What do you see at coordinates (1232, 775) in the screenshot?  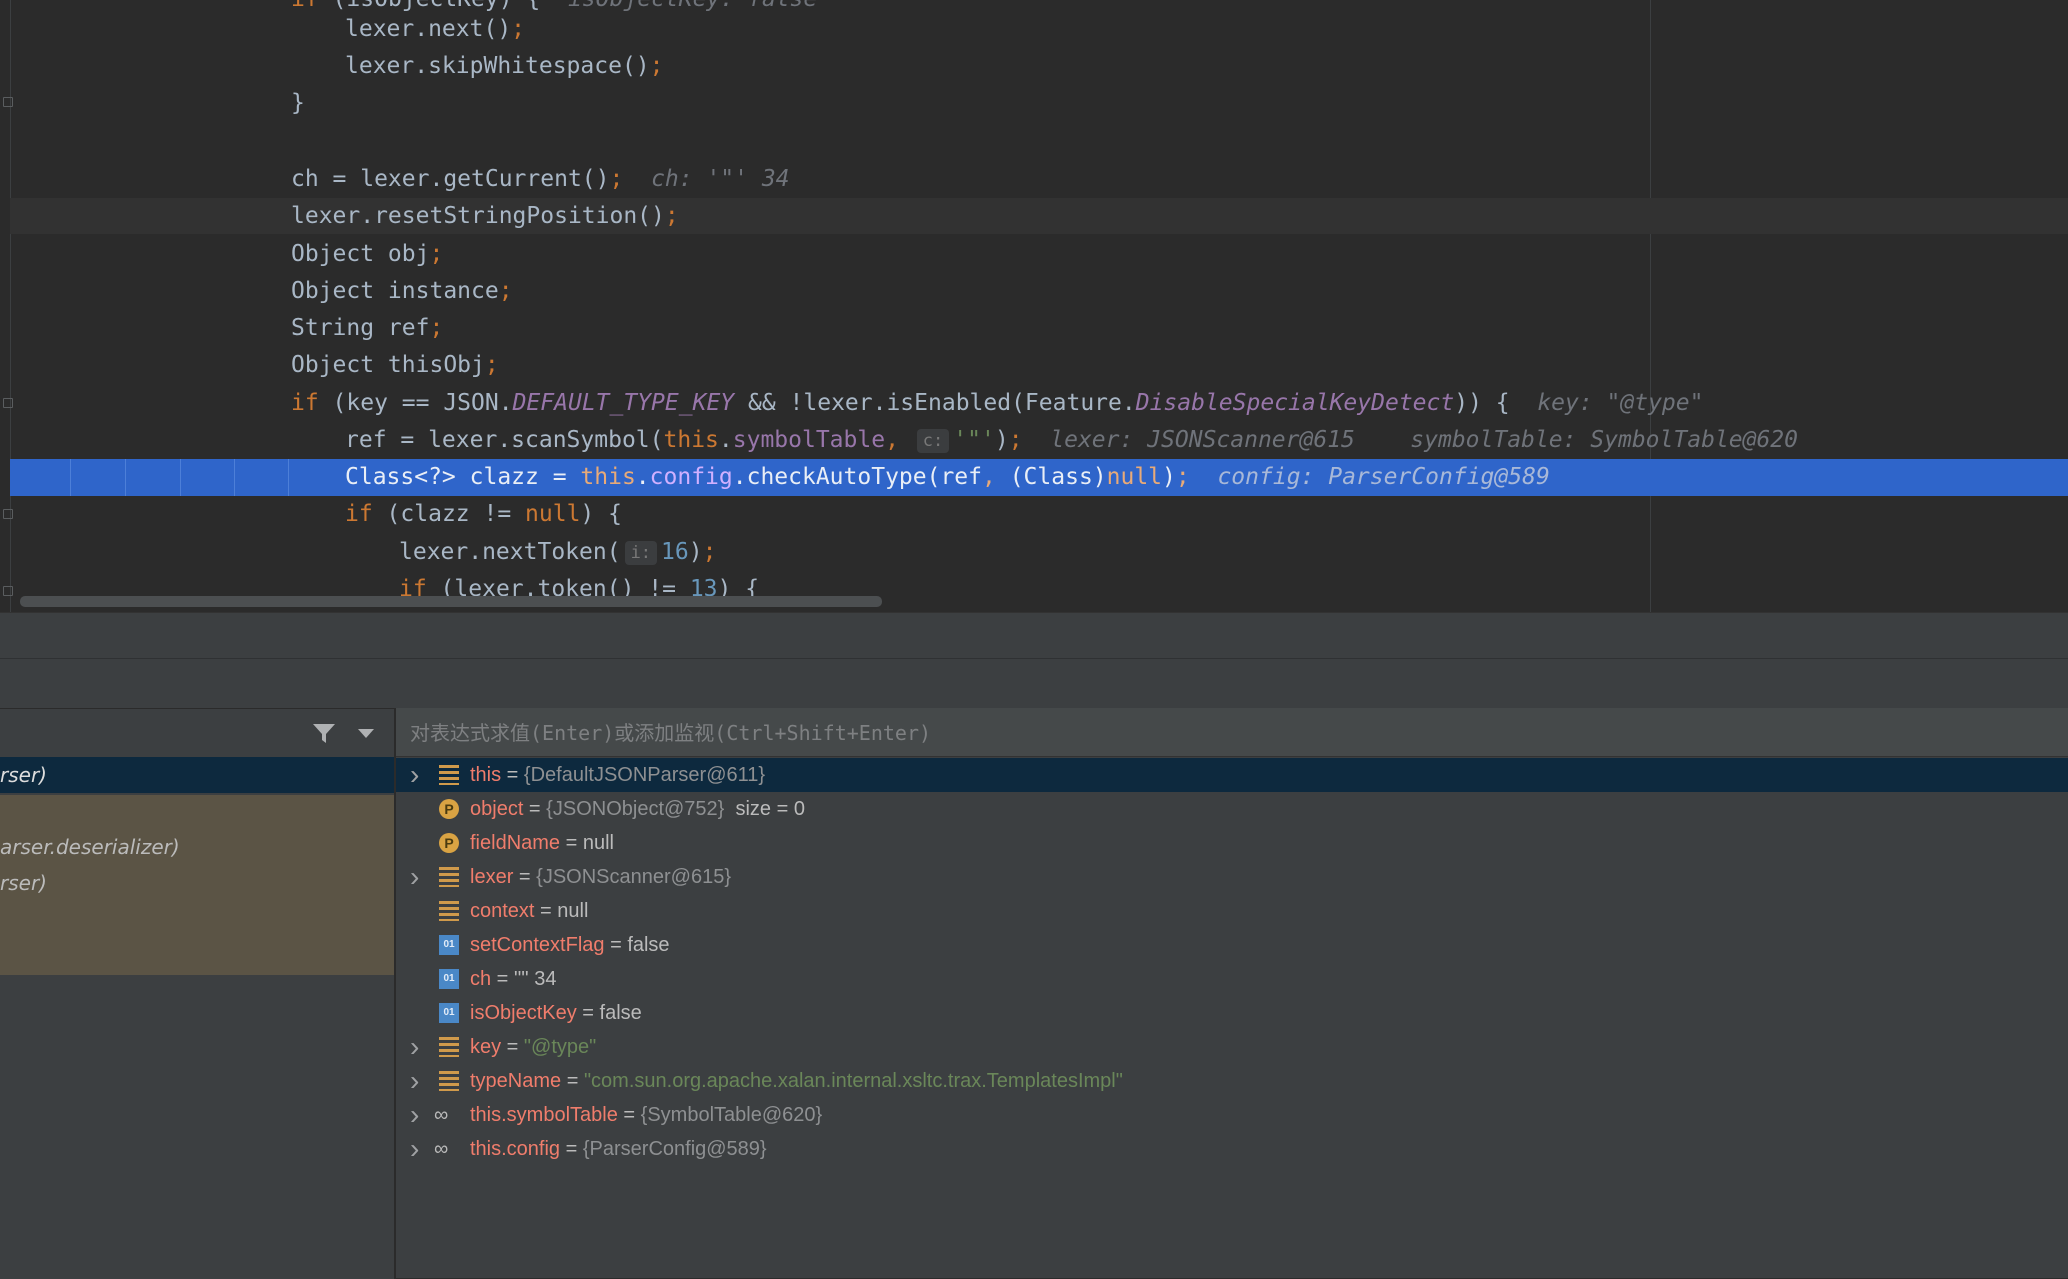 I see `variable-row: › this = {DefaultJSONParser@611}` at bounding box center [1232, 775].